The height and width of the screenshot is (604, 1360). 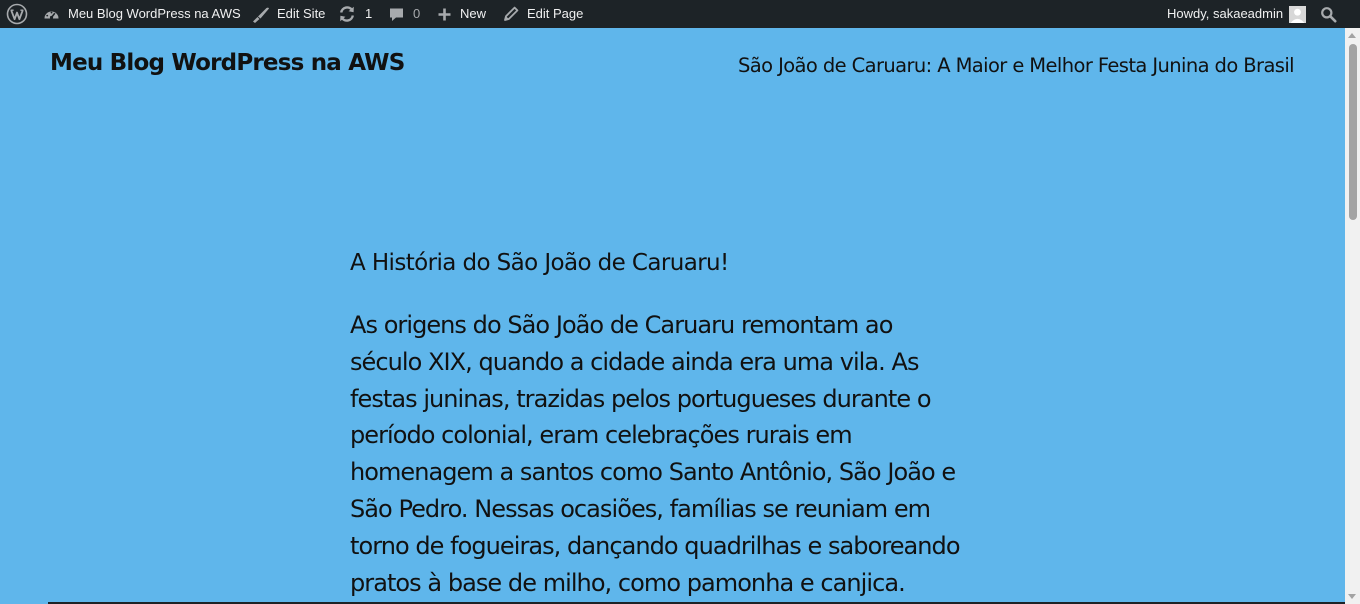 I want to click on wordpress-logo-icon, so click(x=17, y=14).